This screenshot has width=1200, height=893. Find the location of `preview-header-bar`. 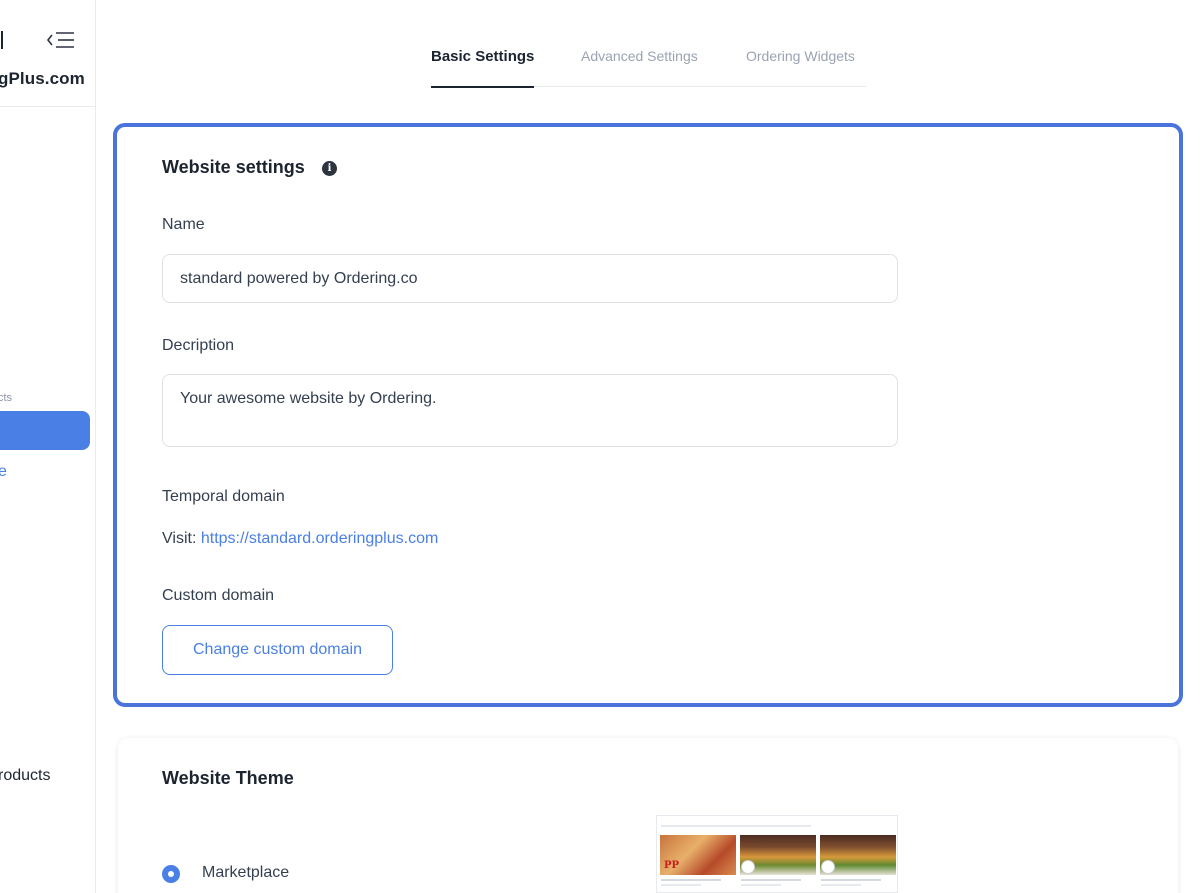

preview-header-bar is located at coordinates (736, 826).